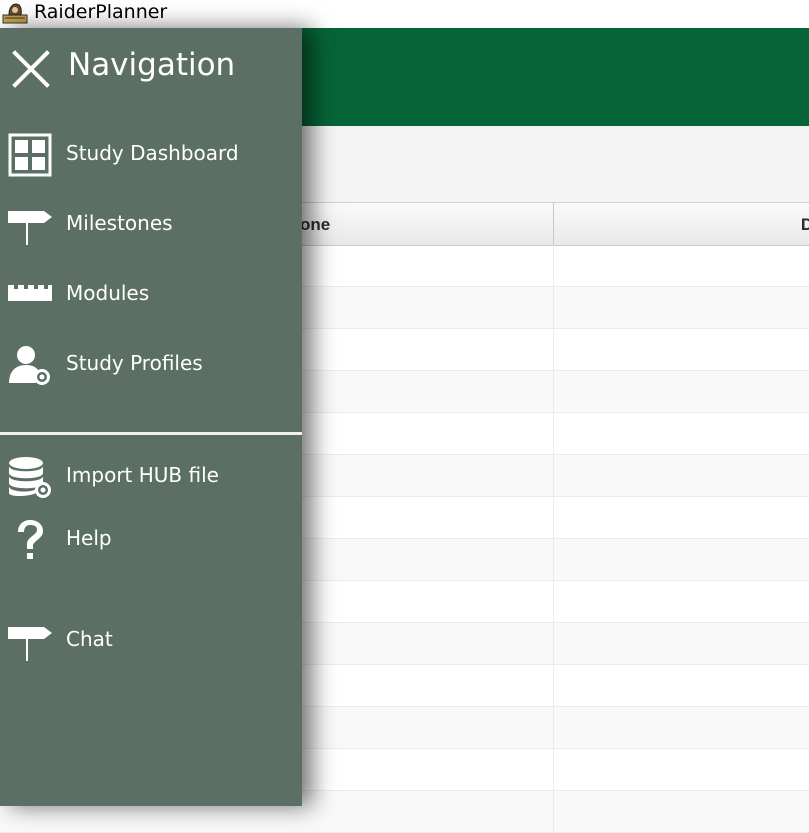  What do you see at coordinates (89, 538) in the screenshot?
I see `nav-item-label: Help` at bounding box center [89, 538].